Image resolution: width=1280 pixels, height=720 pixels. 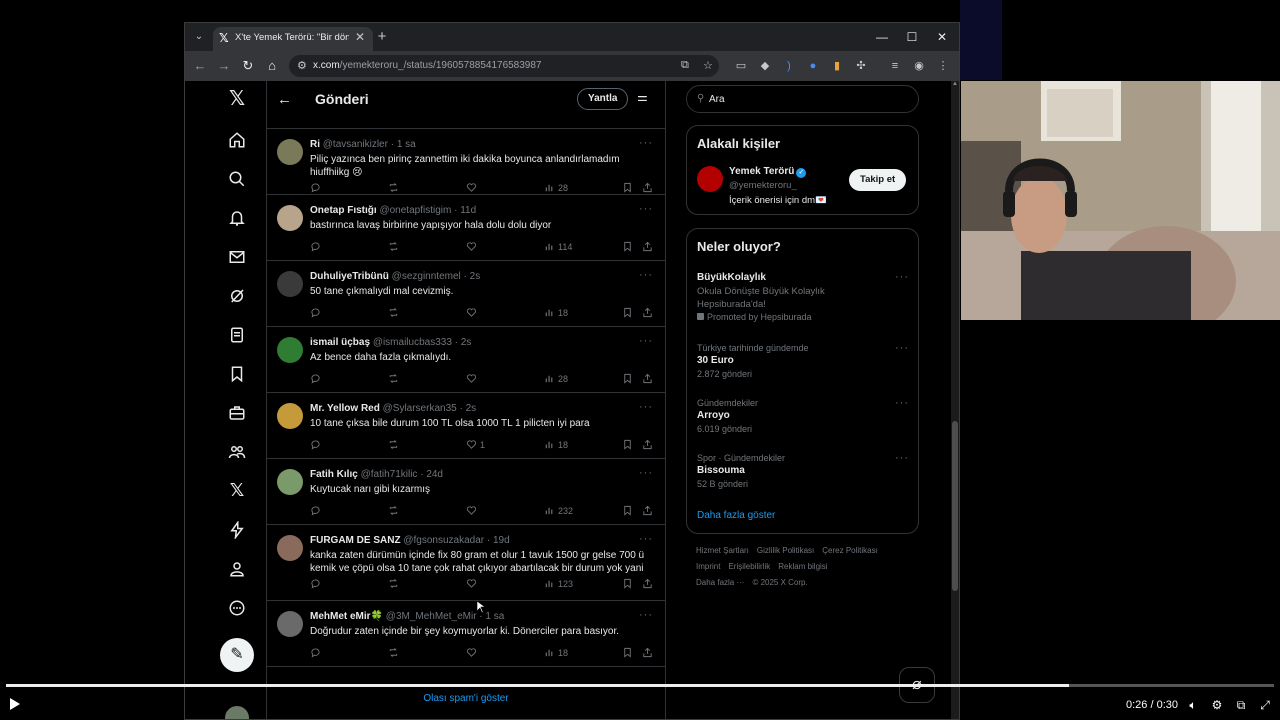 What do you see at coordinates (237, 217) in the screenshot?
I see `notifications-bell-icon` at bounding box center [237, 217].